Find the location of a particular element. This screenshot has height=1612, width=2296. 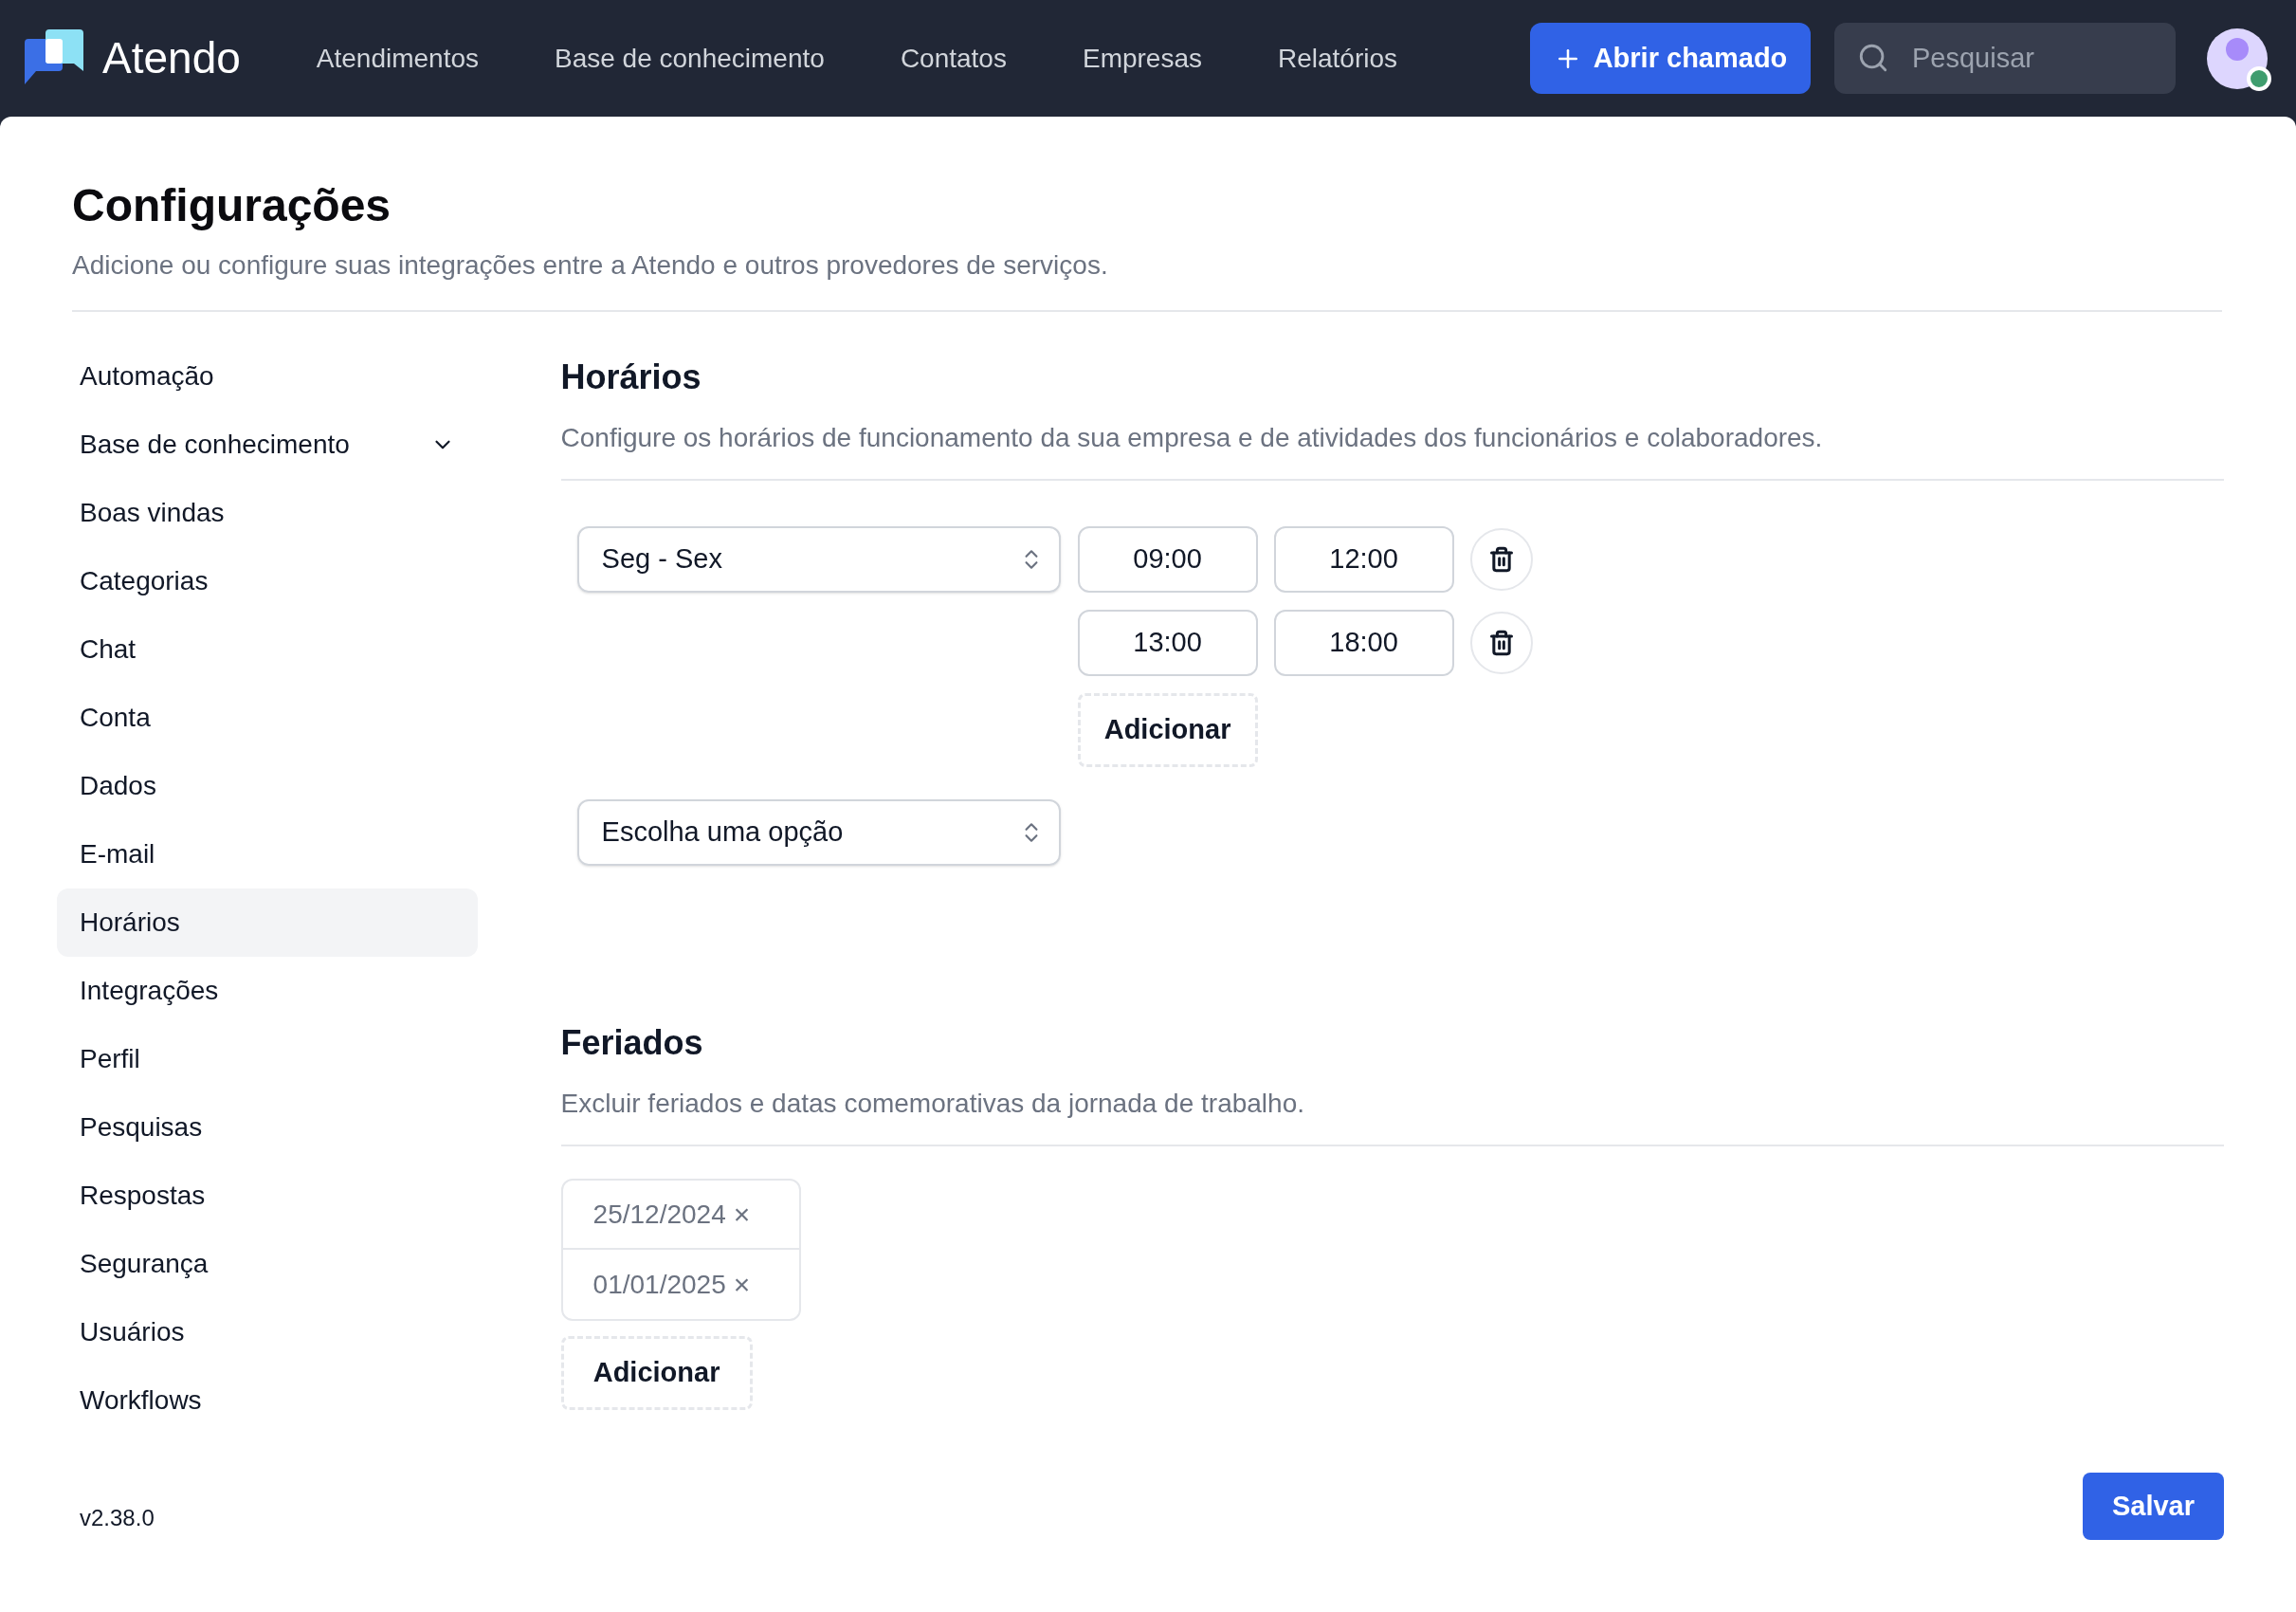

sidebar-item: Workflows is located at coordinates (267, 1400).